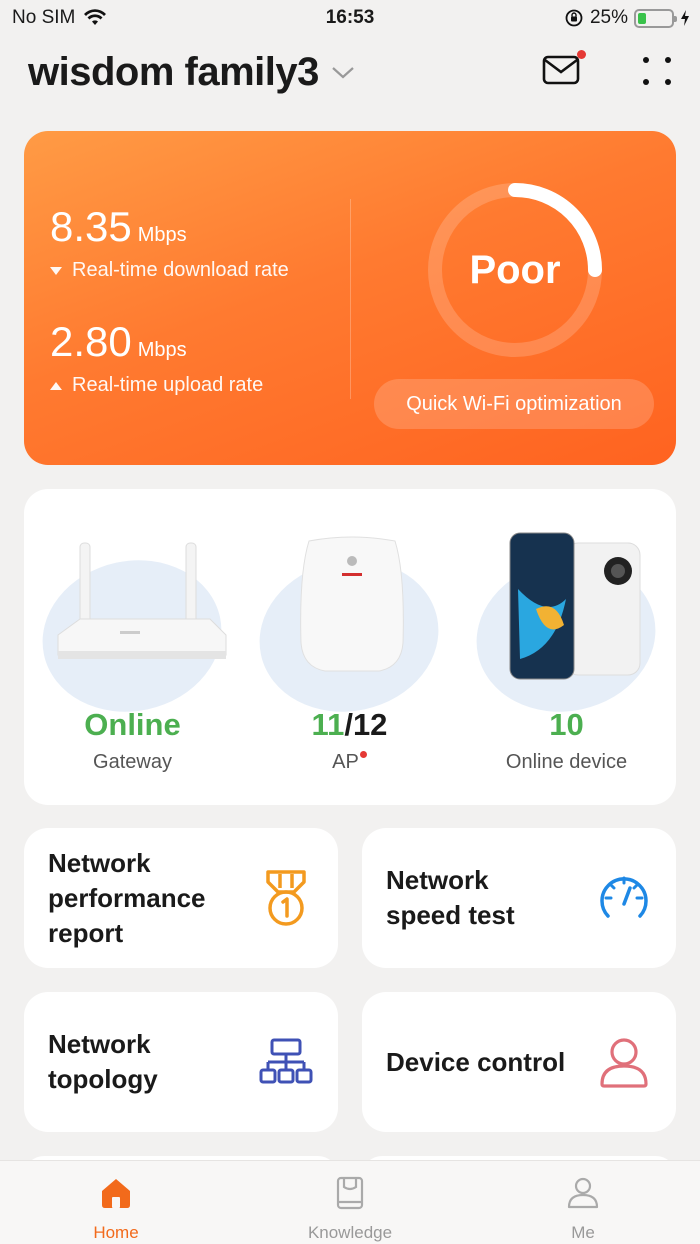  What do you see at coordinates (132, 762) in the screenshot?
I see `gateway-label: Gateway` at bounding box center [132, 762].